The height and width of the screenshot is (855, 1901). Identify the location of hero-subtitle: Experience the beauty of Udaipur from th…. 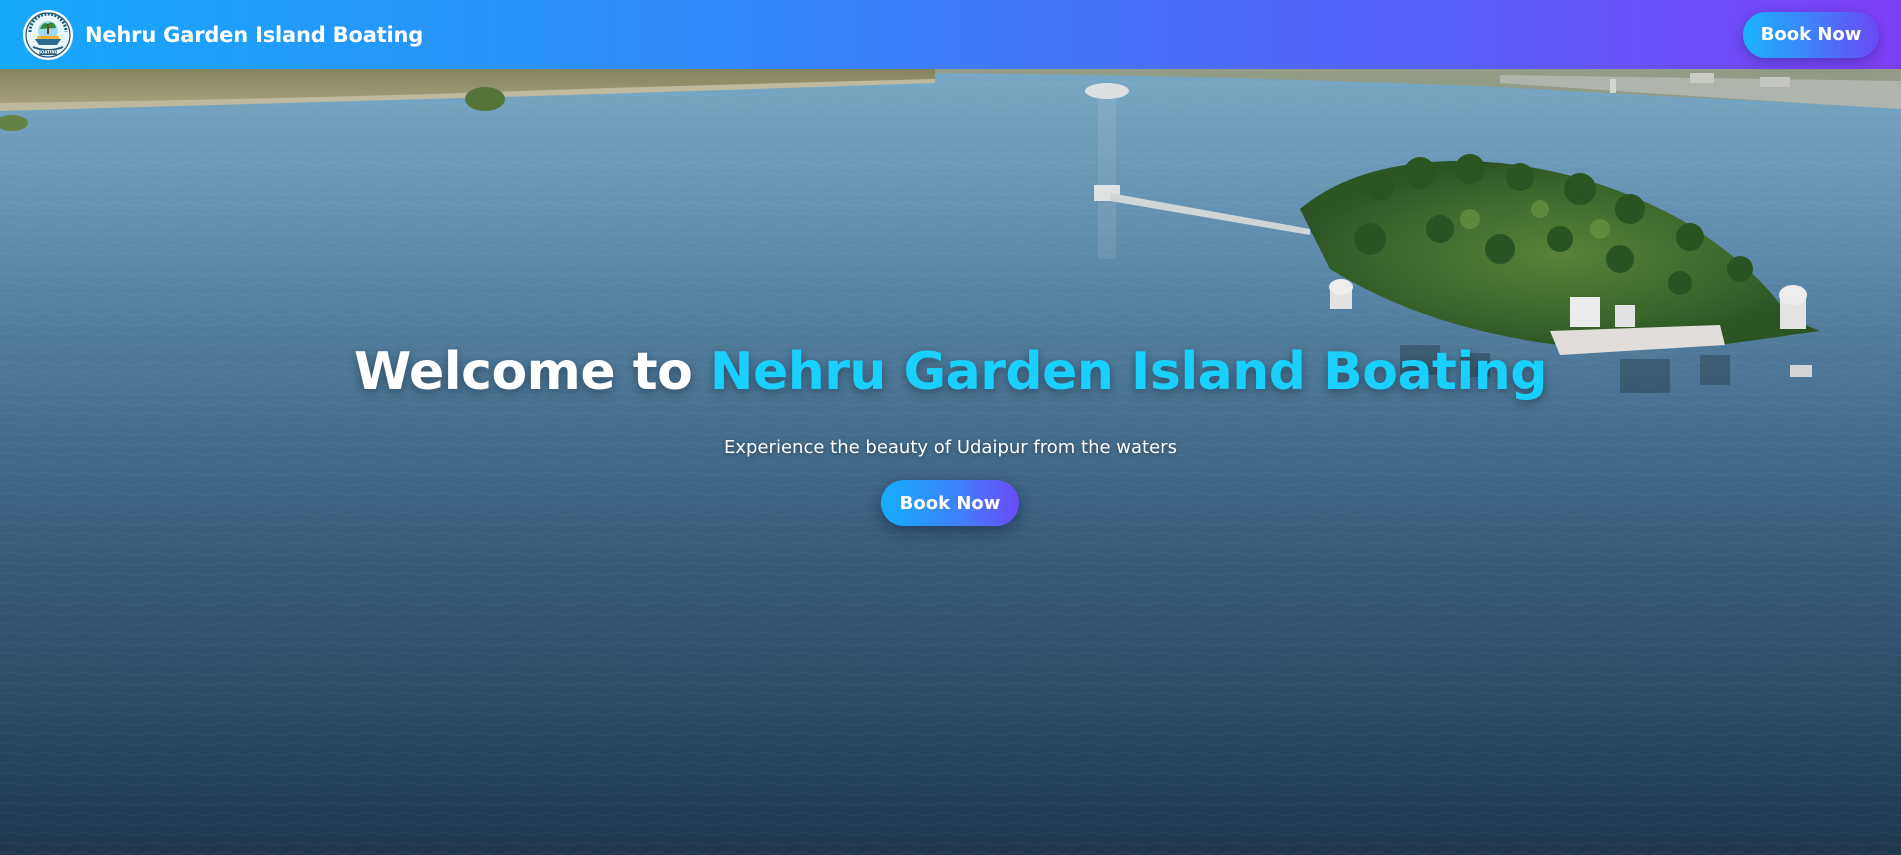
(950, 447).